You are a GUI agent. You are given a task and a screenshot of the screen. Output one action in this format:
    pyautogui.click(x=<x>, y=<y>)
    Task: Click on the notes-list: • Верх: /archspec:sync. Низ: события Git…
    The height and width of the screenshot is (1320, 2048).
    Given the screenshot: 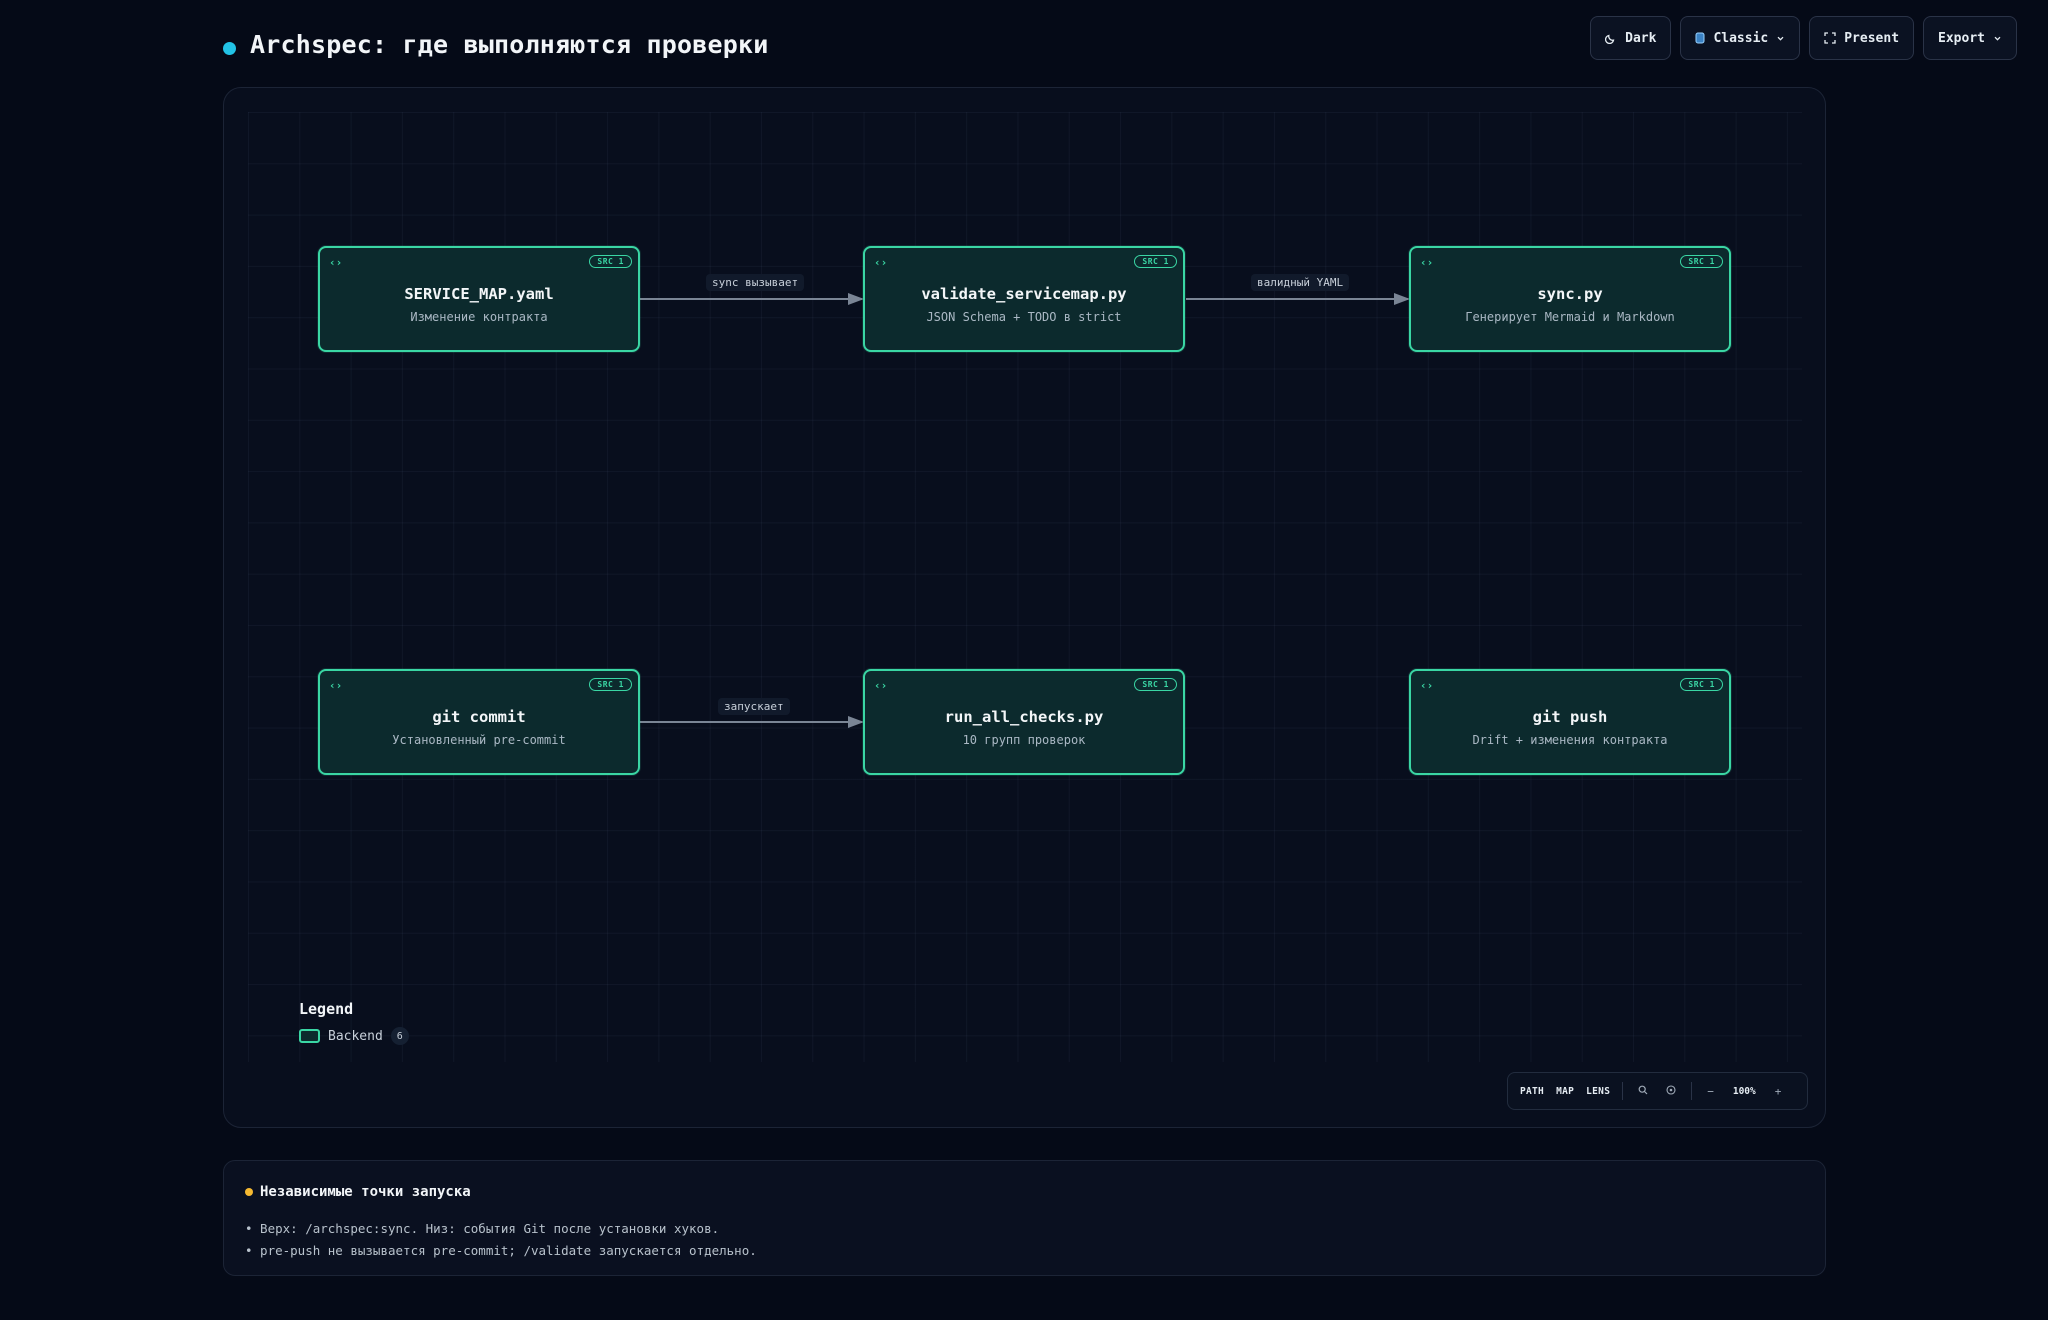 What is the action you would take?
    pyautogui.click(x=501, y=1240)
    